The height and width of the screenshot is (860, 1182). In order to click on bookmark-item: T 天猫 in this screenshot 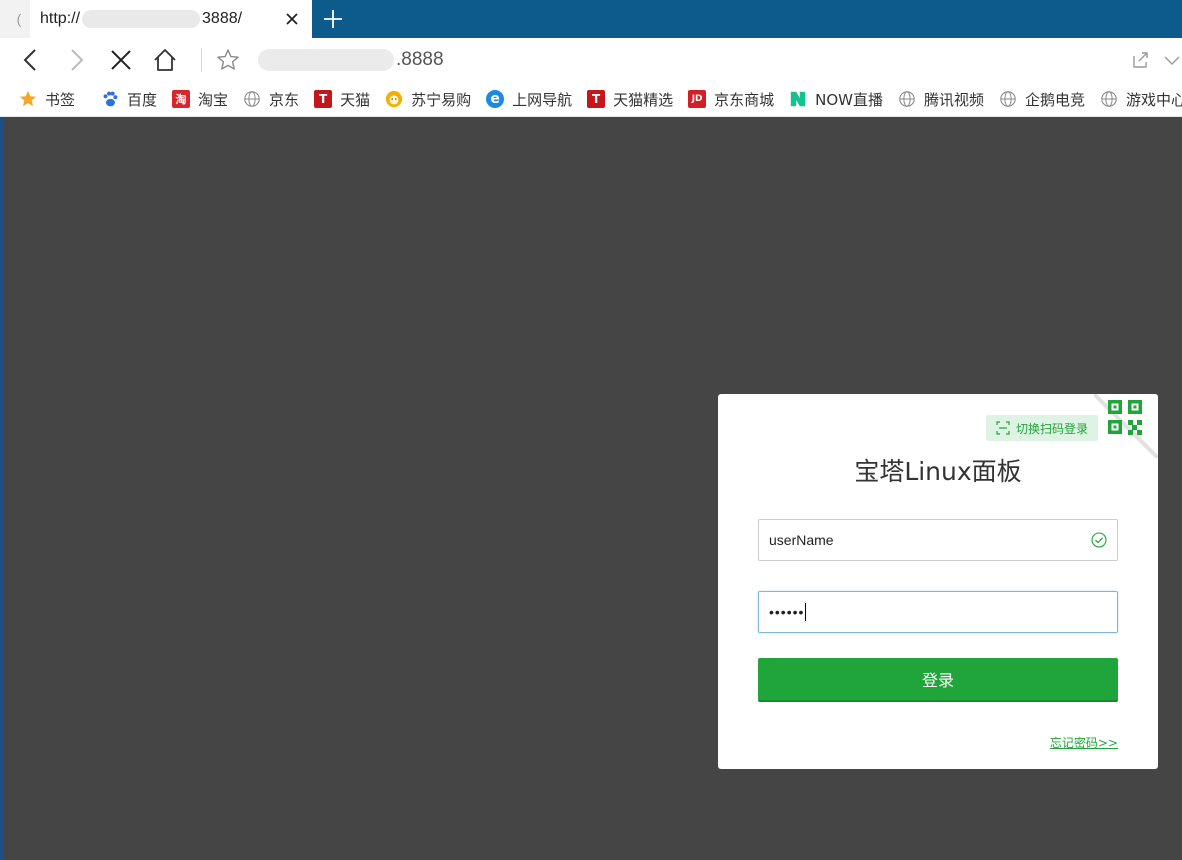, I will do `click(342, 99)`.